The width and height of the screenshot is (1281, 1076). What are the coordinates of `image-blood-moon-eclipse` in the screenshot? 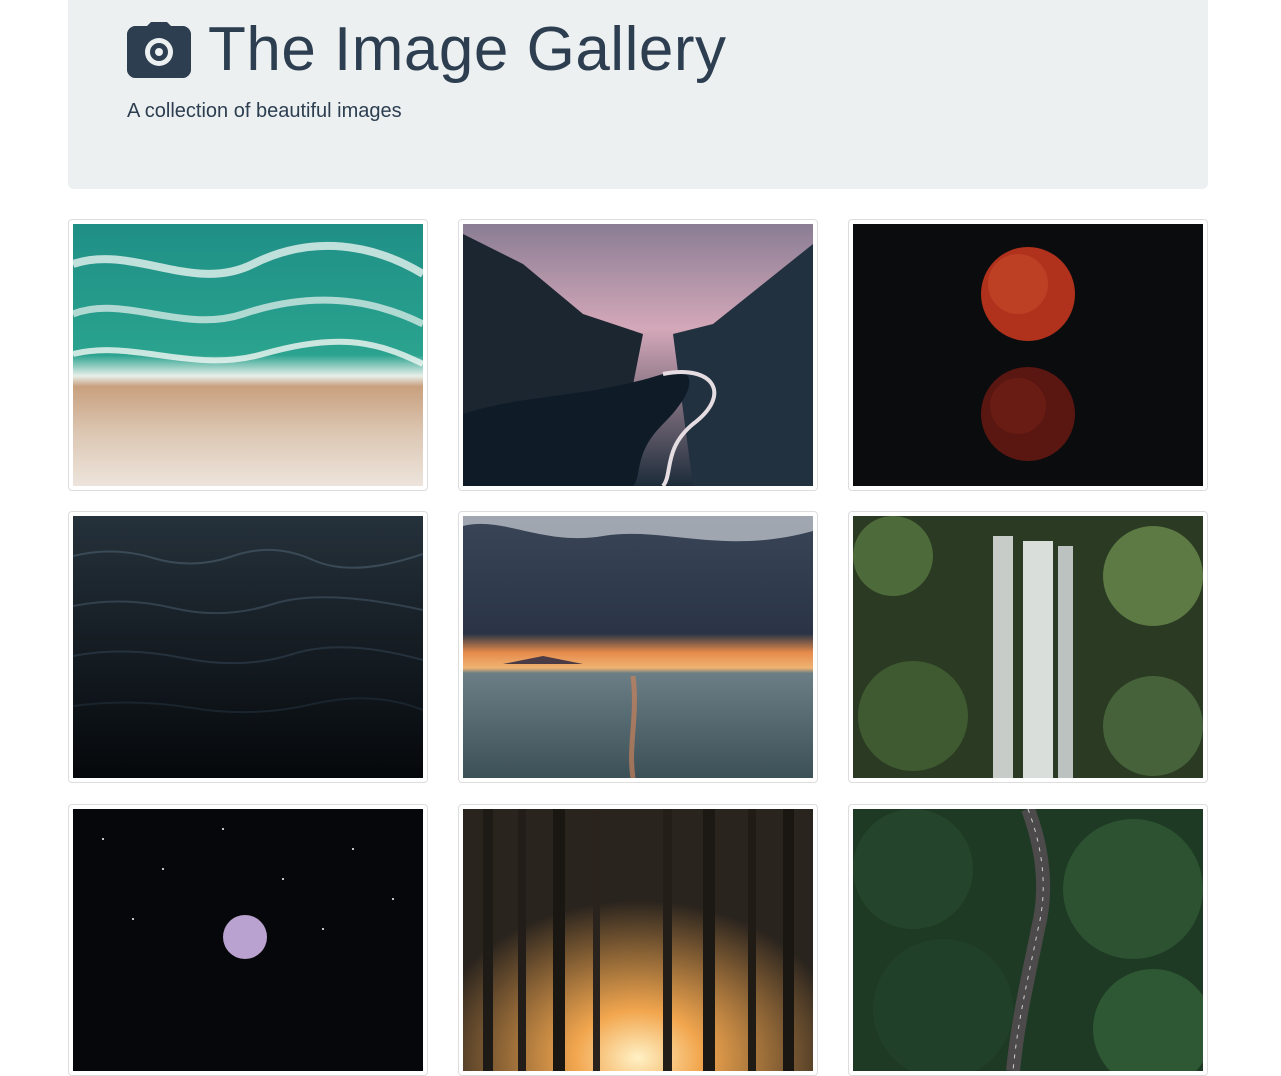 It's located at (1028, 355).